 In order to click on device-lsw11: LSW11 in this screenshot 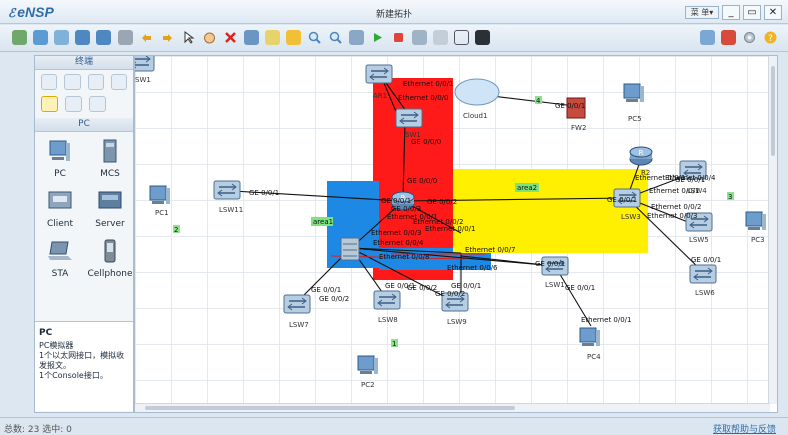, I will do `click(228, 197)`.